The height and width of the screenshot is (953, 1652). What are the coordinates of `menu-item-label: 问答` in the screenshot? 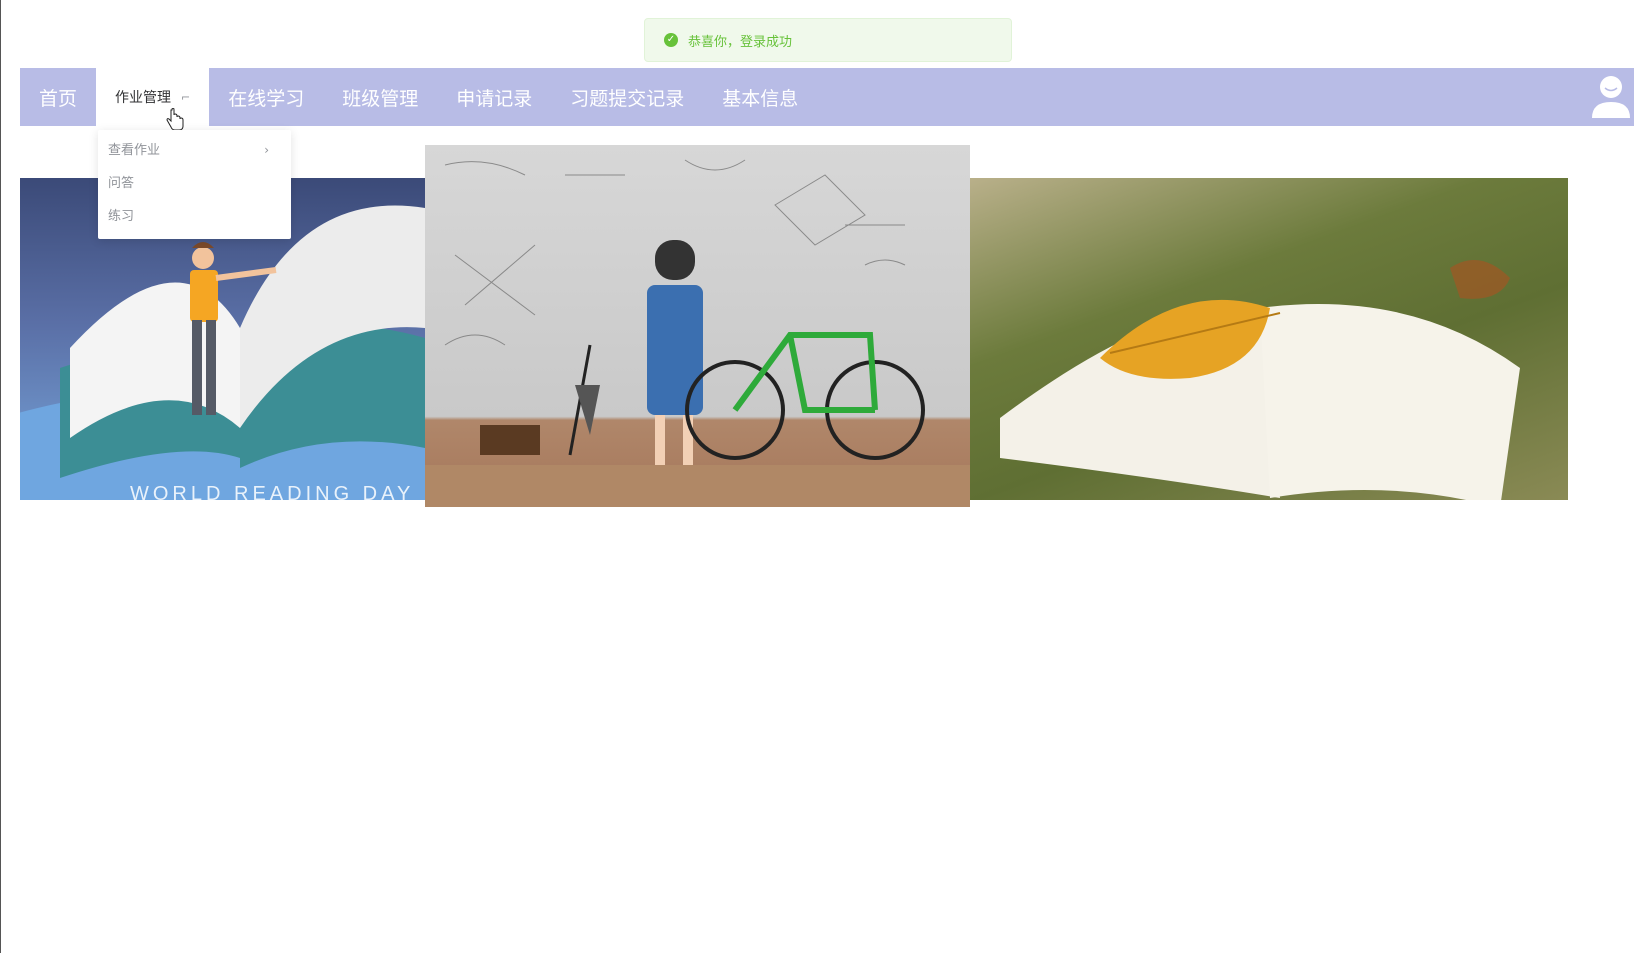 It's located at (121, 183).